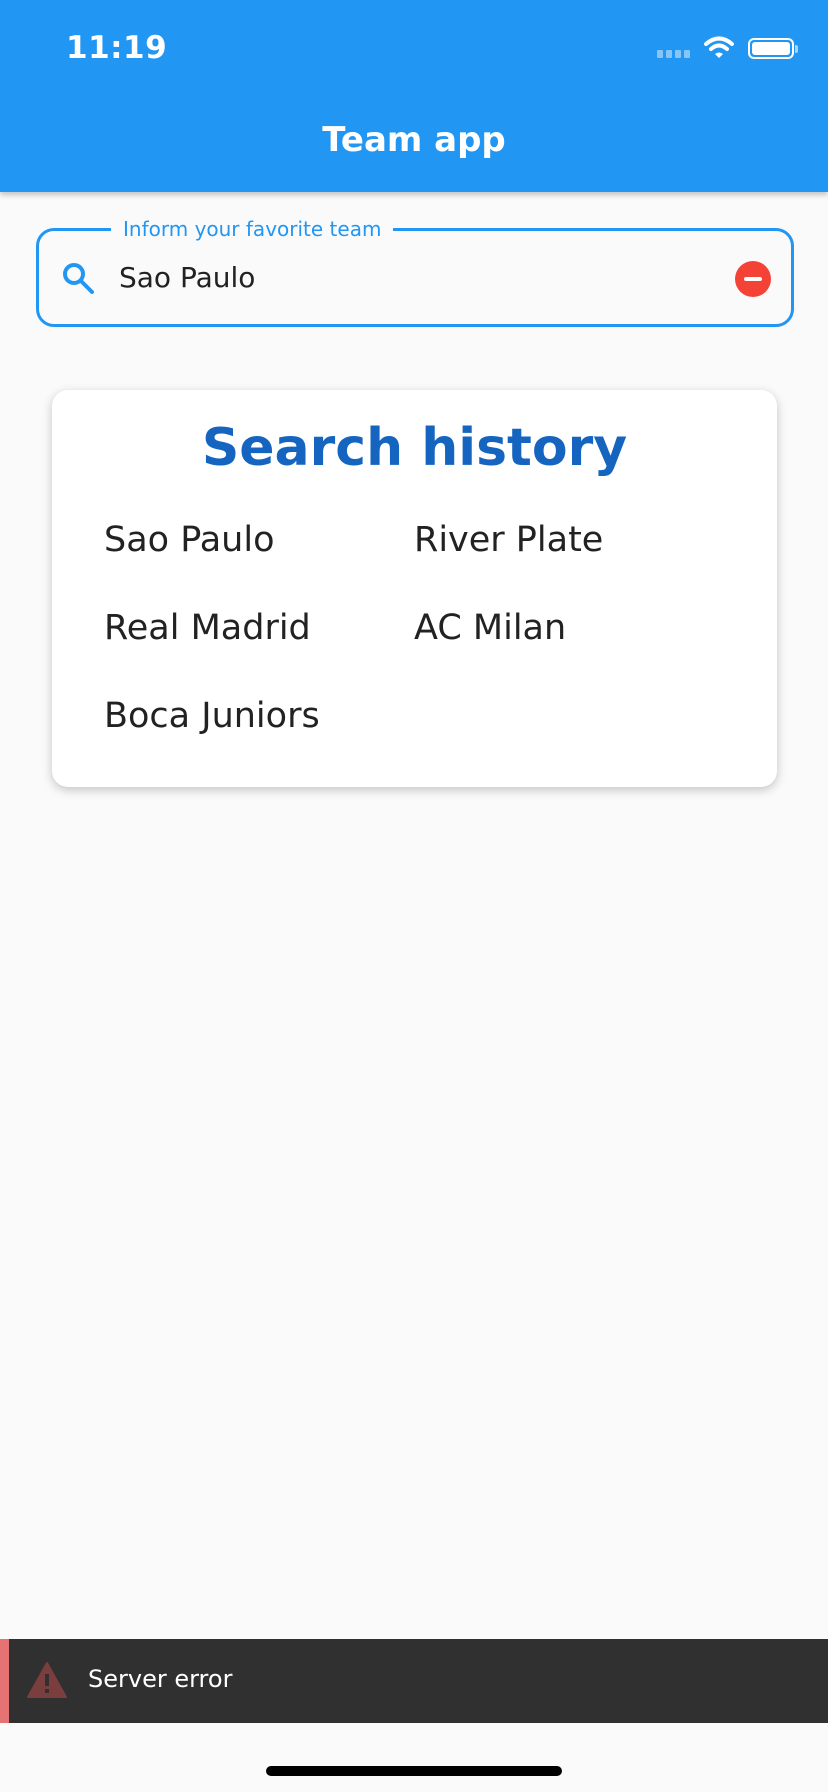 The height and width of the screenshot is (1792, 828). I want to click on warning-icon, so click(47, 1680).